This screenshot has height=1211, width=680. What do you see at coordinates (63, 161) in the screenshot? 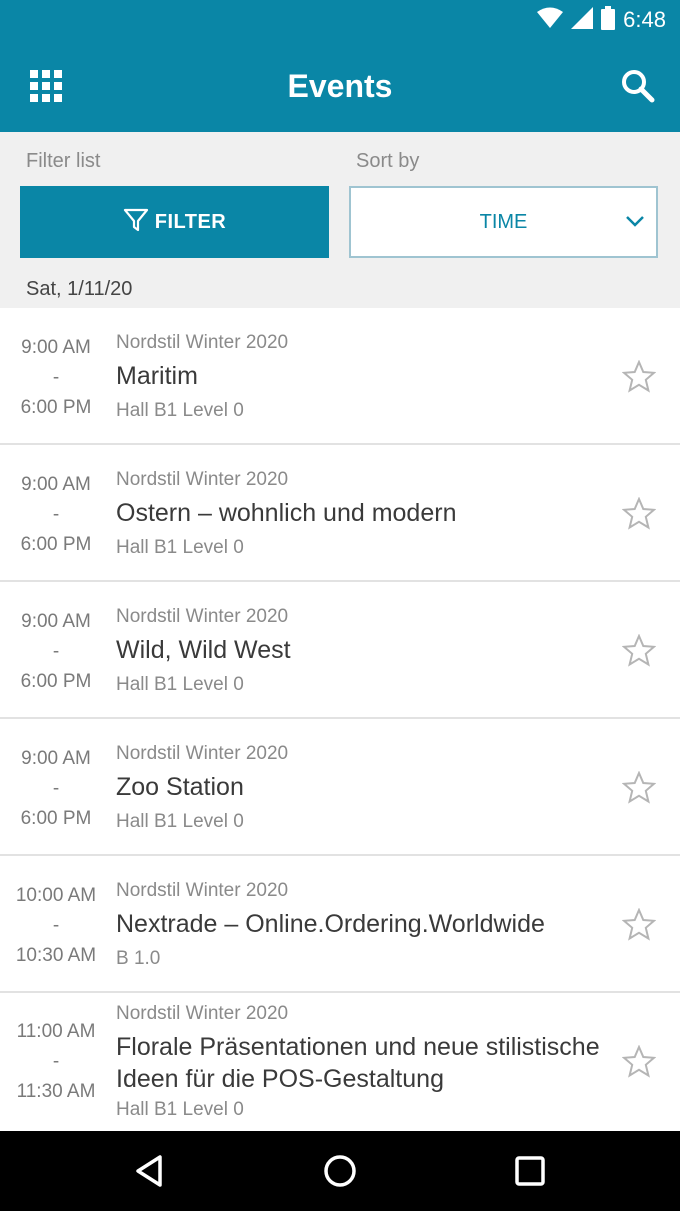
I see `filter-list-label: Filter list` at bounding box center [63, 161].